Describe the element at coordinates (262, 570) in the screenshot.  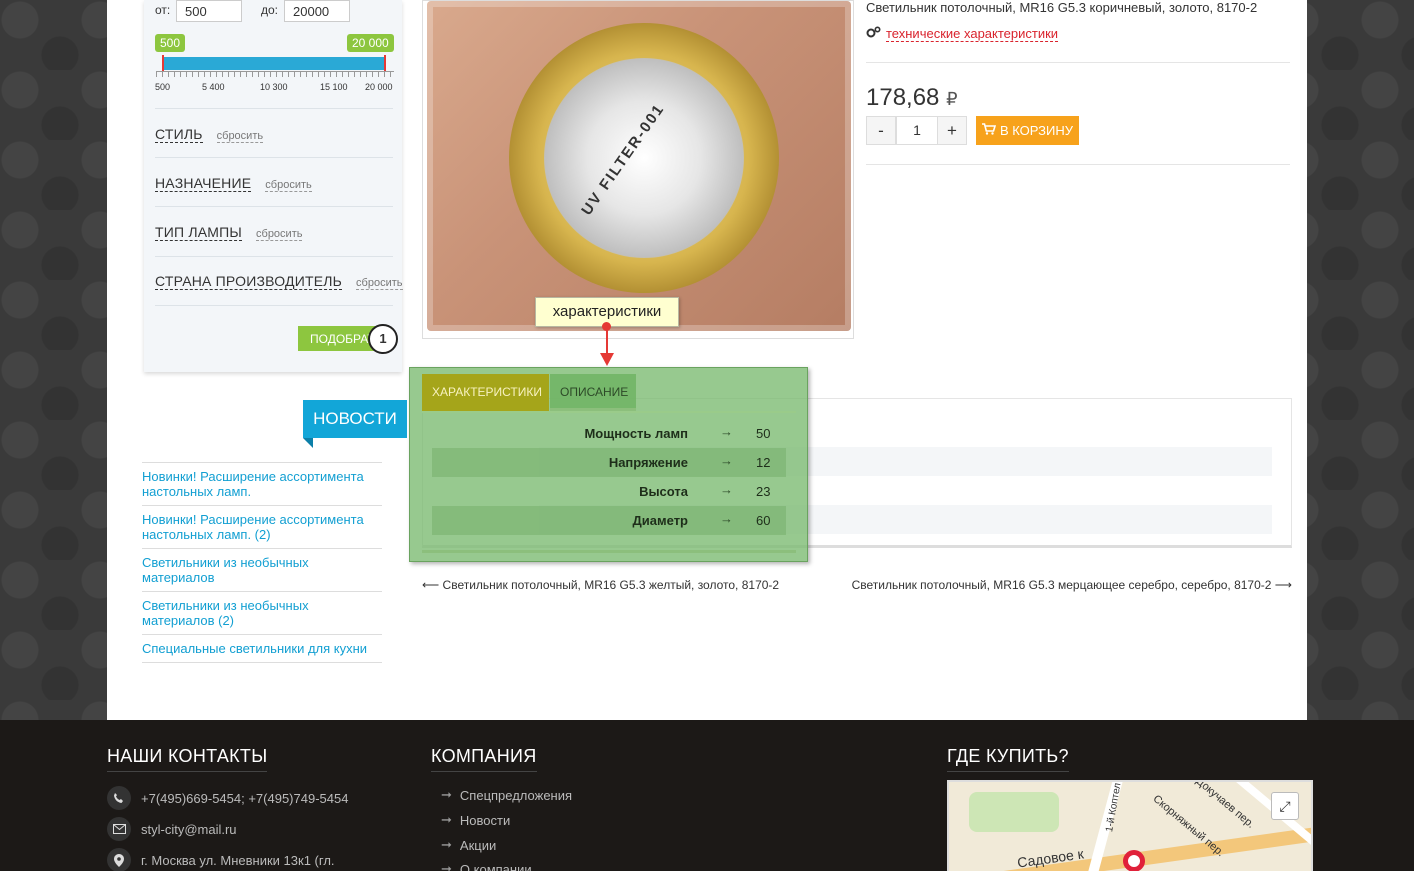
I see `news-item: Светильники из необычных материалов` at that location.